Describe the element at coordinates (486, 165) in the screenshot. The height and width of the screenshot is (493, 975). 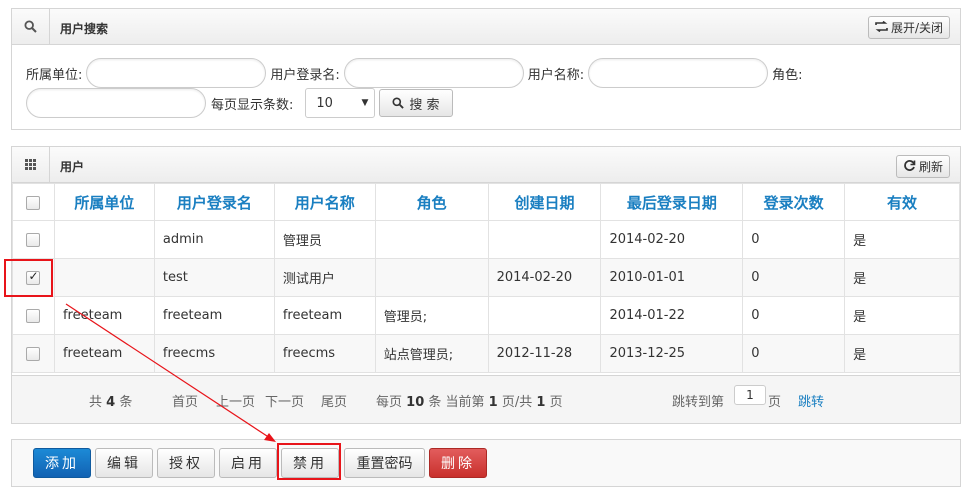
I see `user-panel-header: 用户 刷新` at that location.